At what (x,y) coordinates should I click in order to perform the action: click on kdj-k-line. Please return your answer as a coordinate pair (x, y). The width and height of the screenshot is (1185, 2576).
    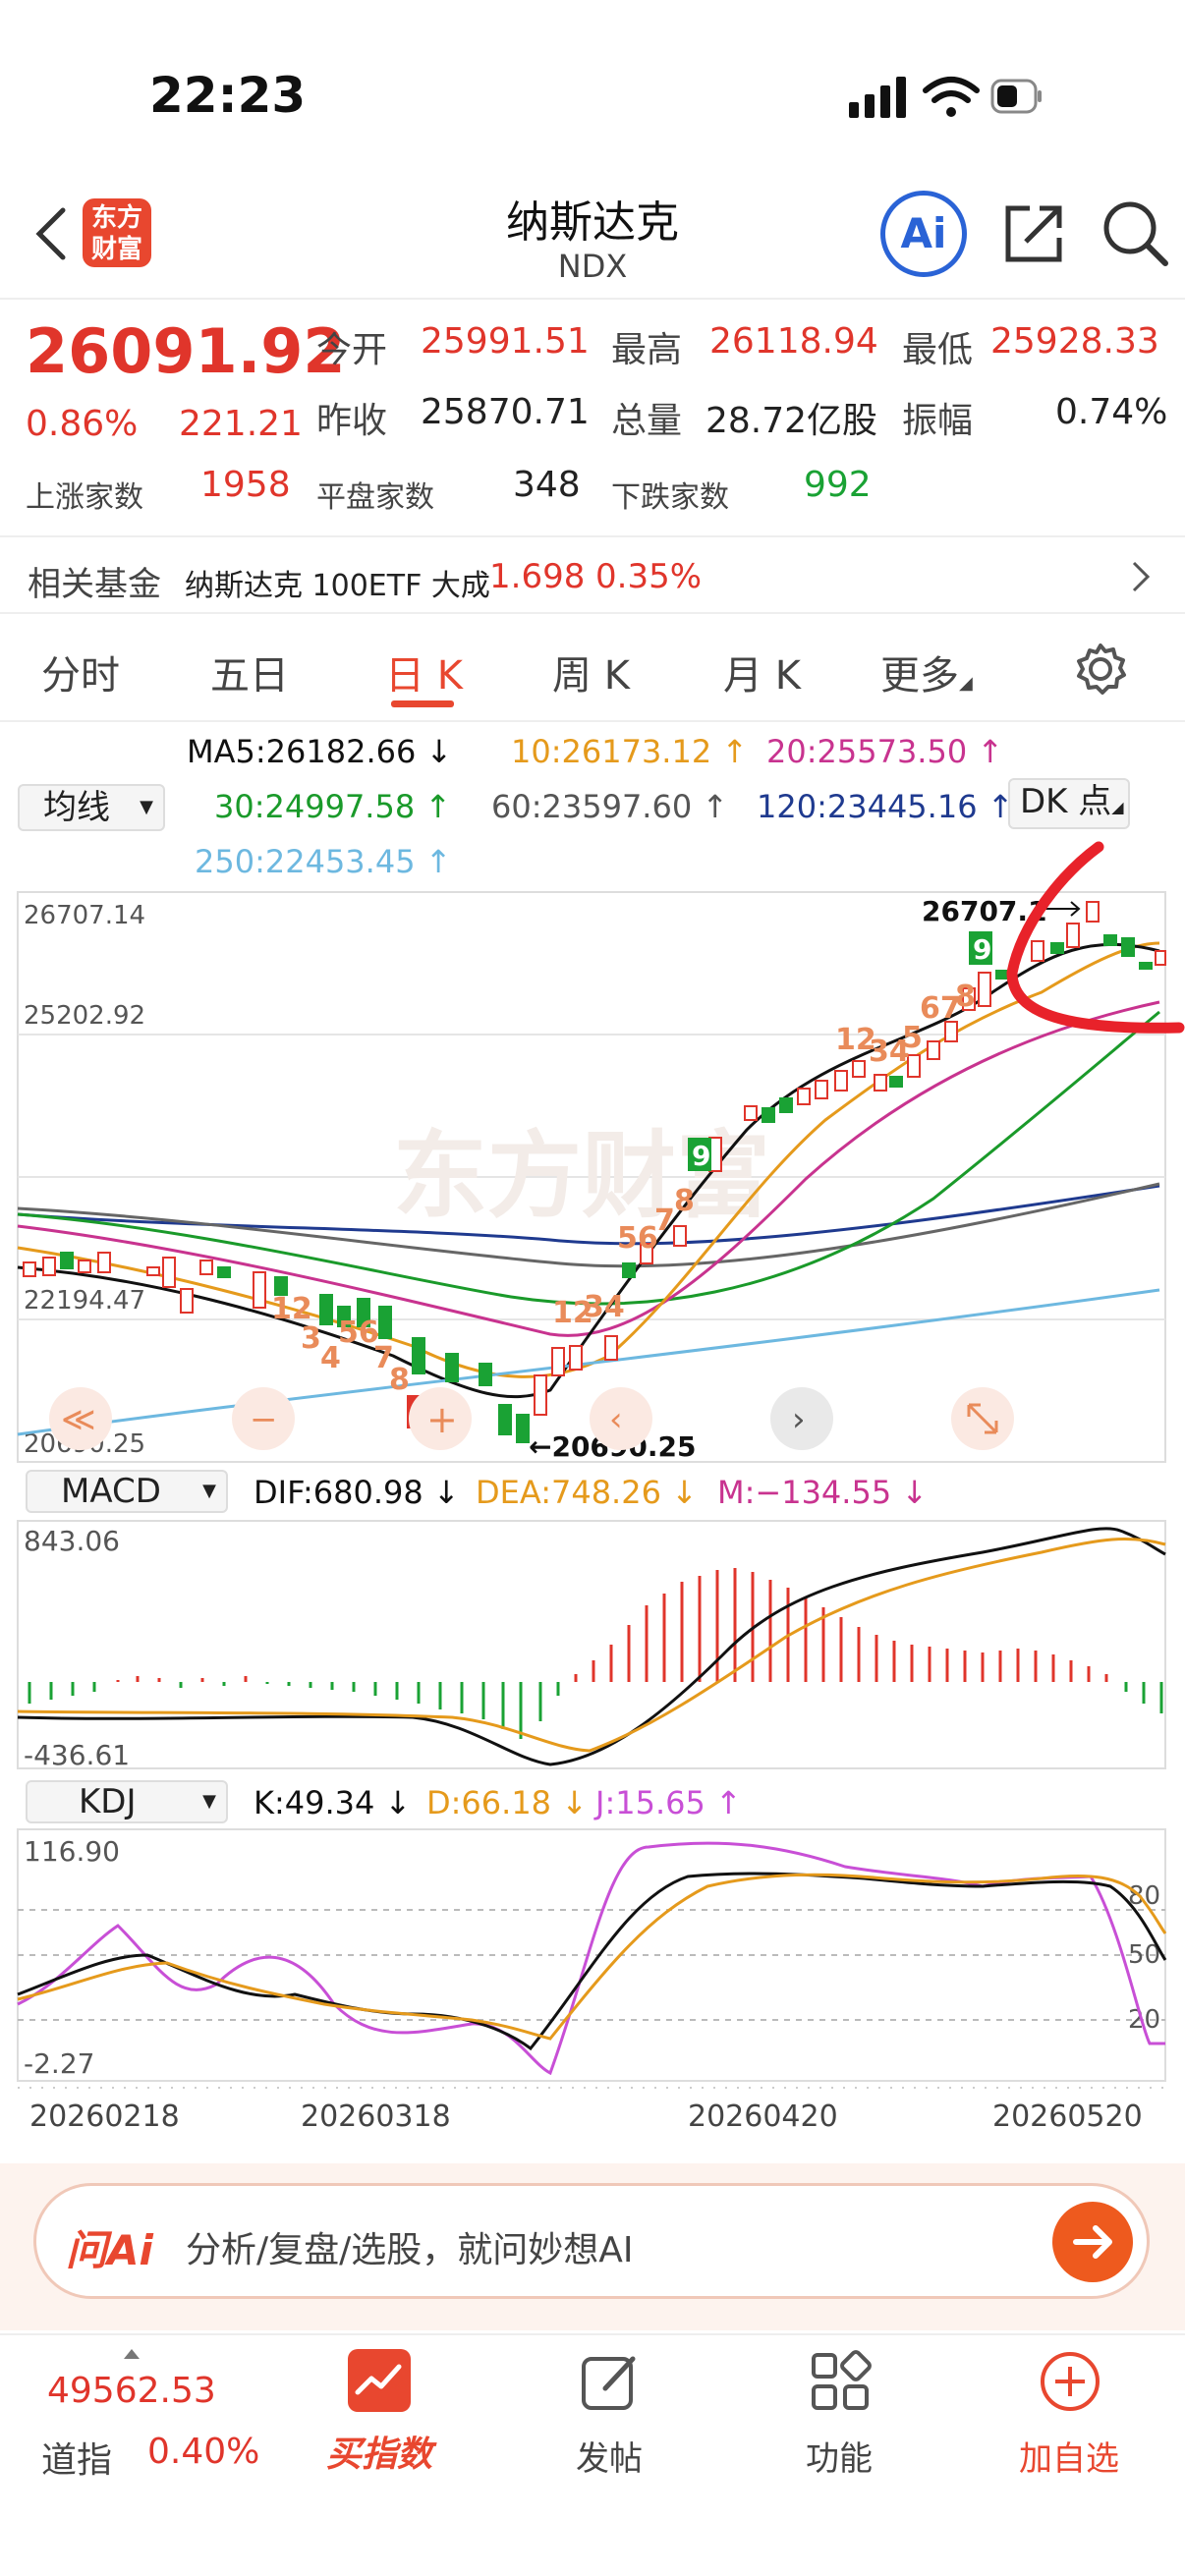
    Looking at the image, I should click on (592, 1961).